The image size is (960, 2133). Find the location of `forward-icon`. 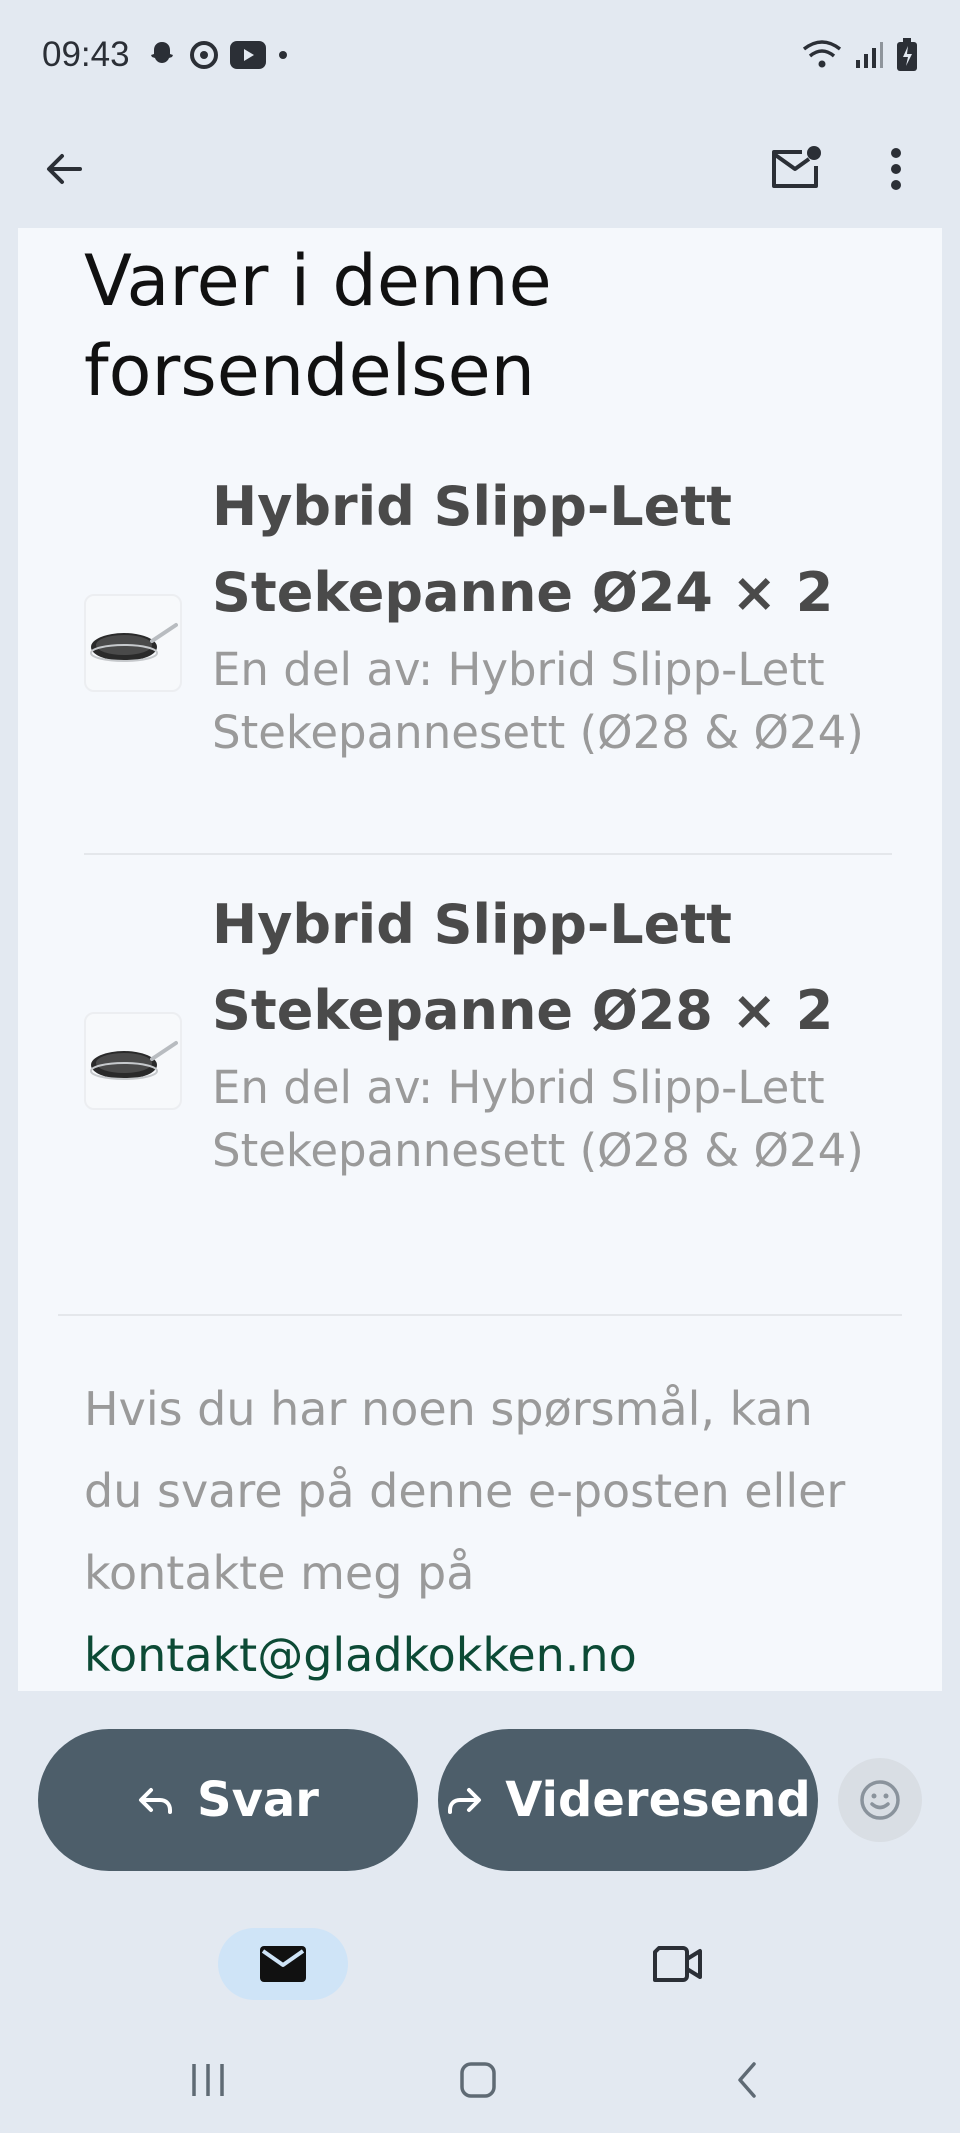

forward-icon is located at coordinates (465, 1801).